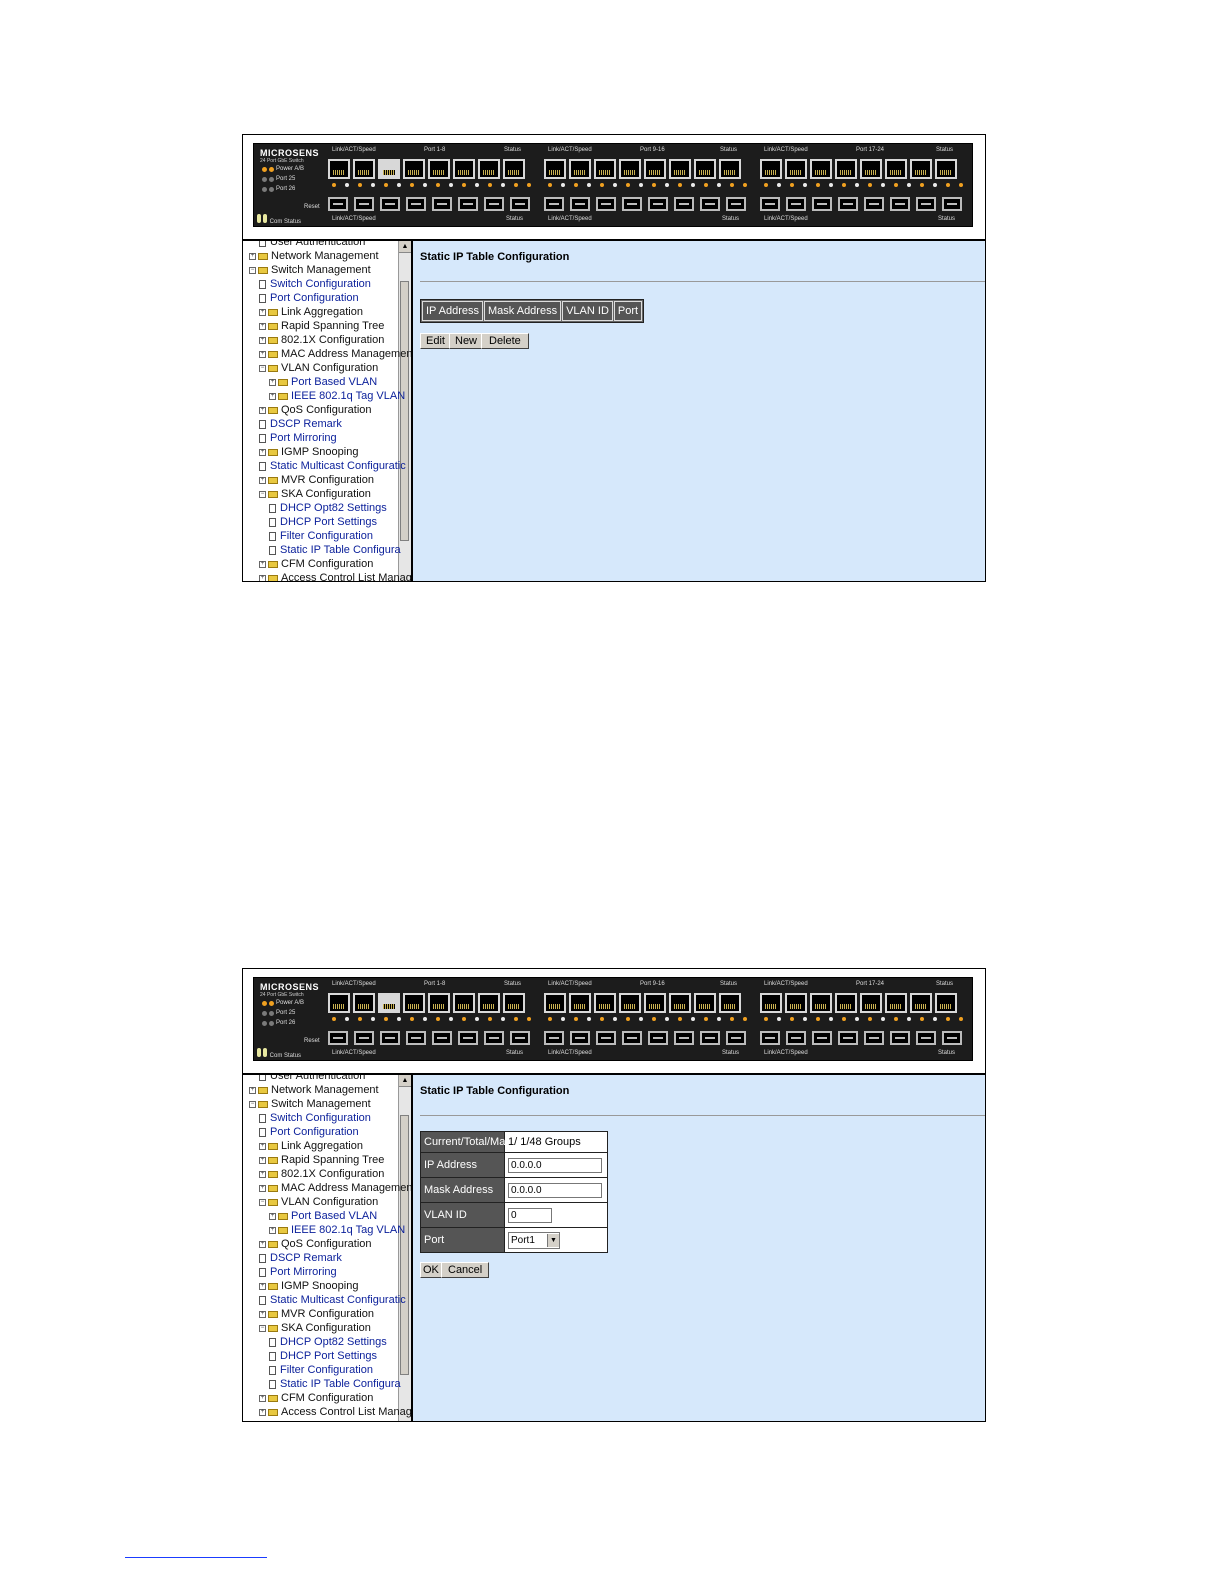  What do you see at coordinates (465, 1270) in the screenshot?
I see `cancel-button: Cancel` at bounding box center [465, 1270].